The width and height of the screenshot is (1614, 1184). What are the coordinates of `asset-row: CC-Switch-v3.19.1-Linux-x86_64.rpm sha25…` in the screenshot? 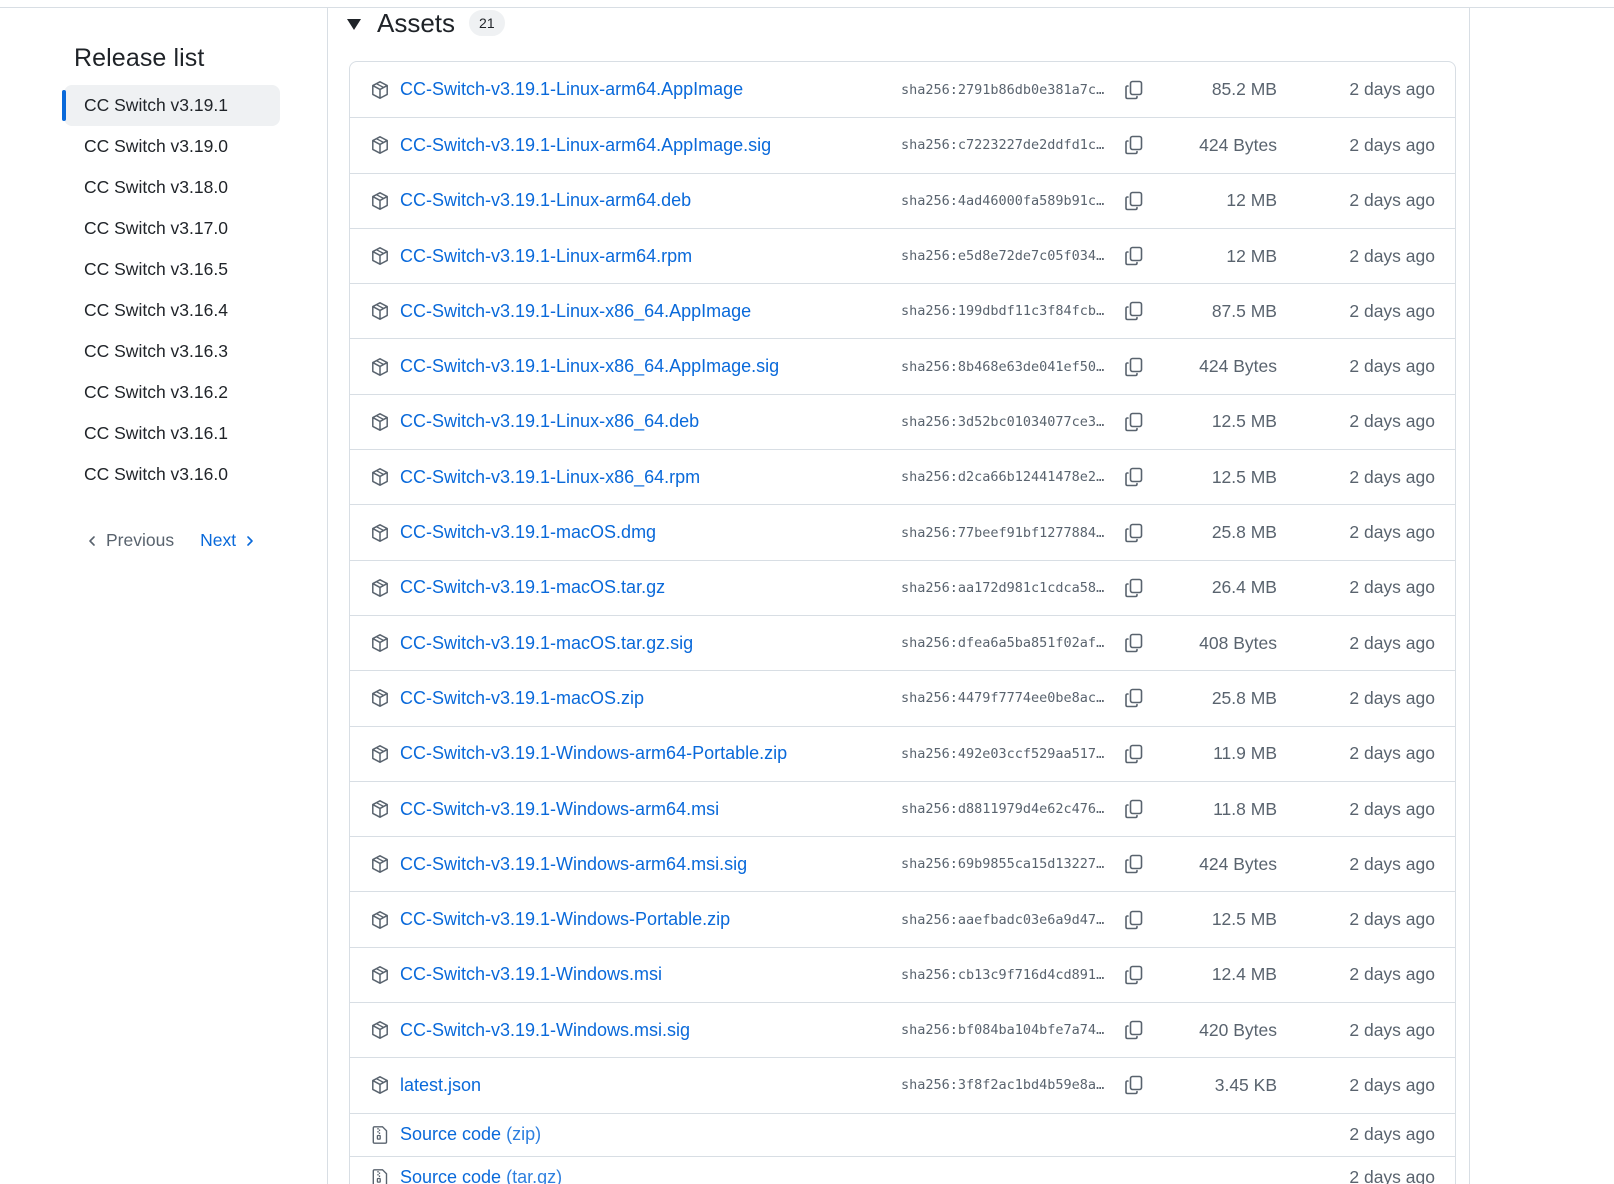 It's located at (902, 476).